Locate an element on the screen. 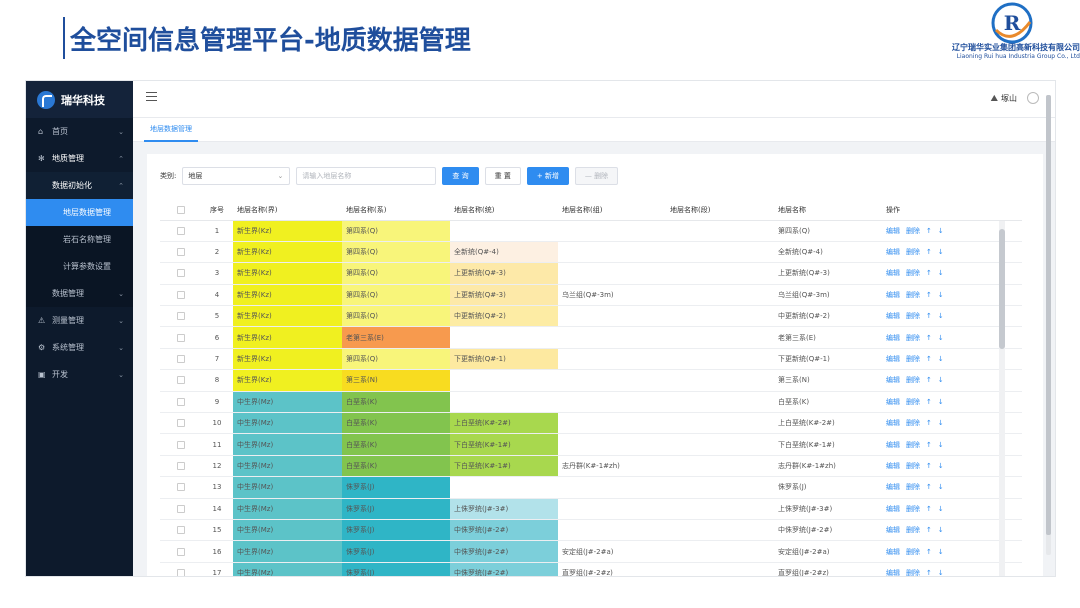  table-scrollbar-thumb is located at coordinates (1002, 289).